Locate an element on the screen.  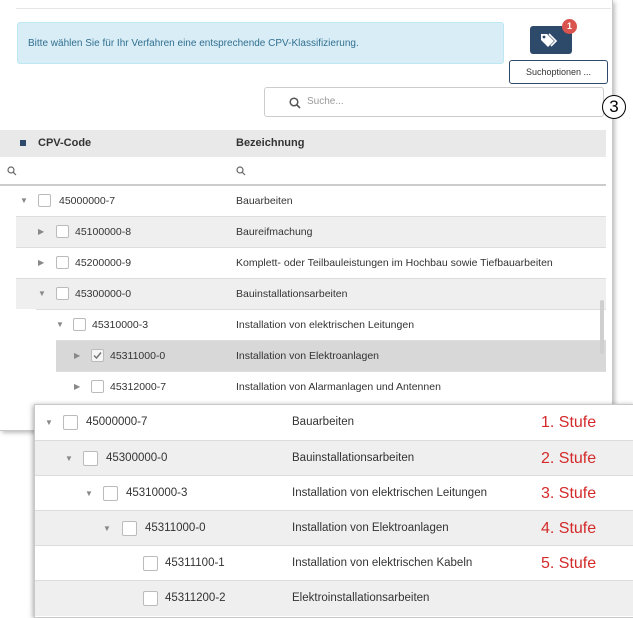
level-label: 3. Stufe is located at coordinates (569, 493).